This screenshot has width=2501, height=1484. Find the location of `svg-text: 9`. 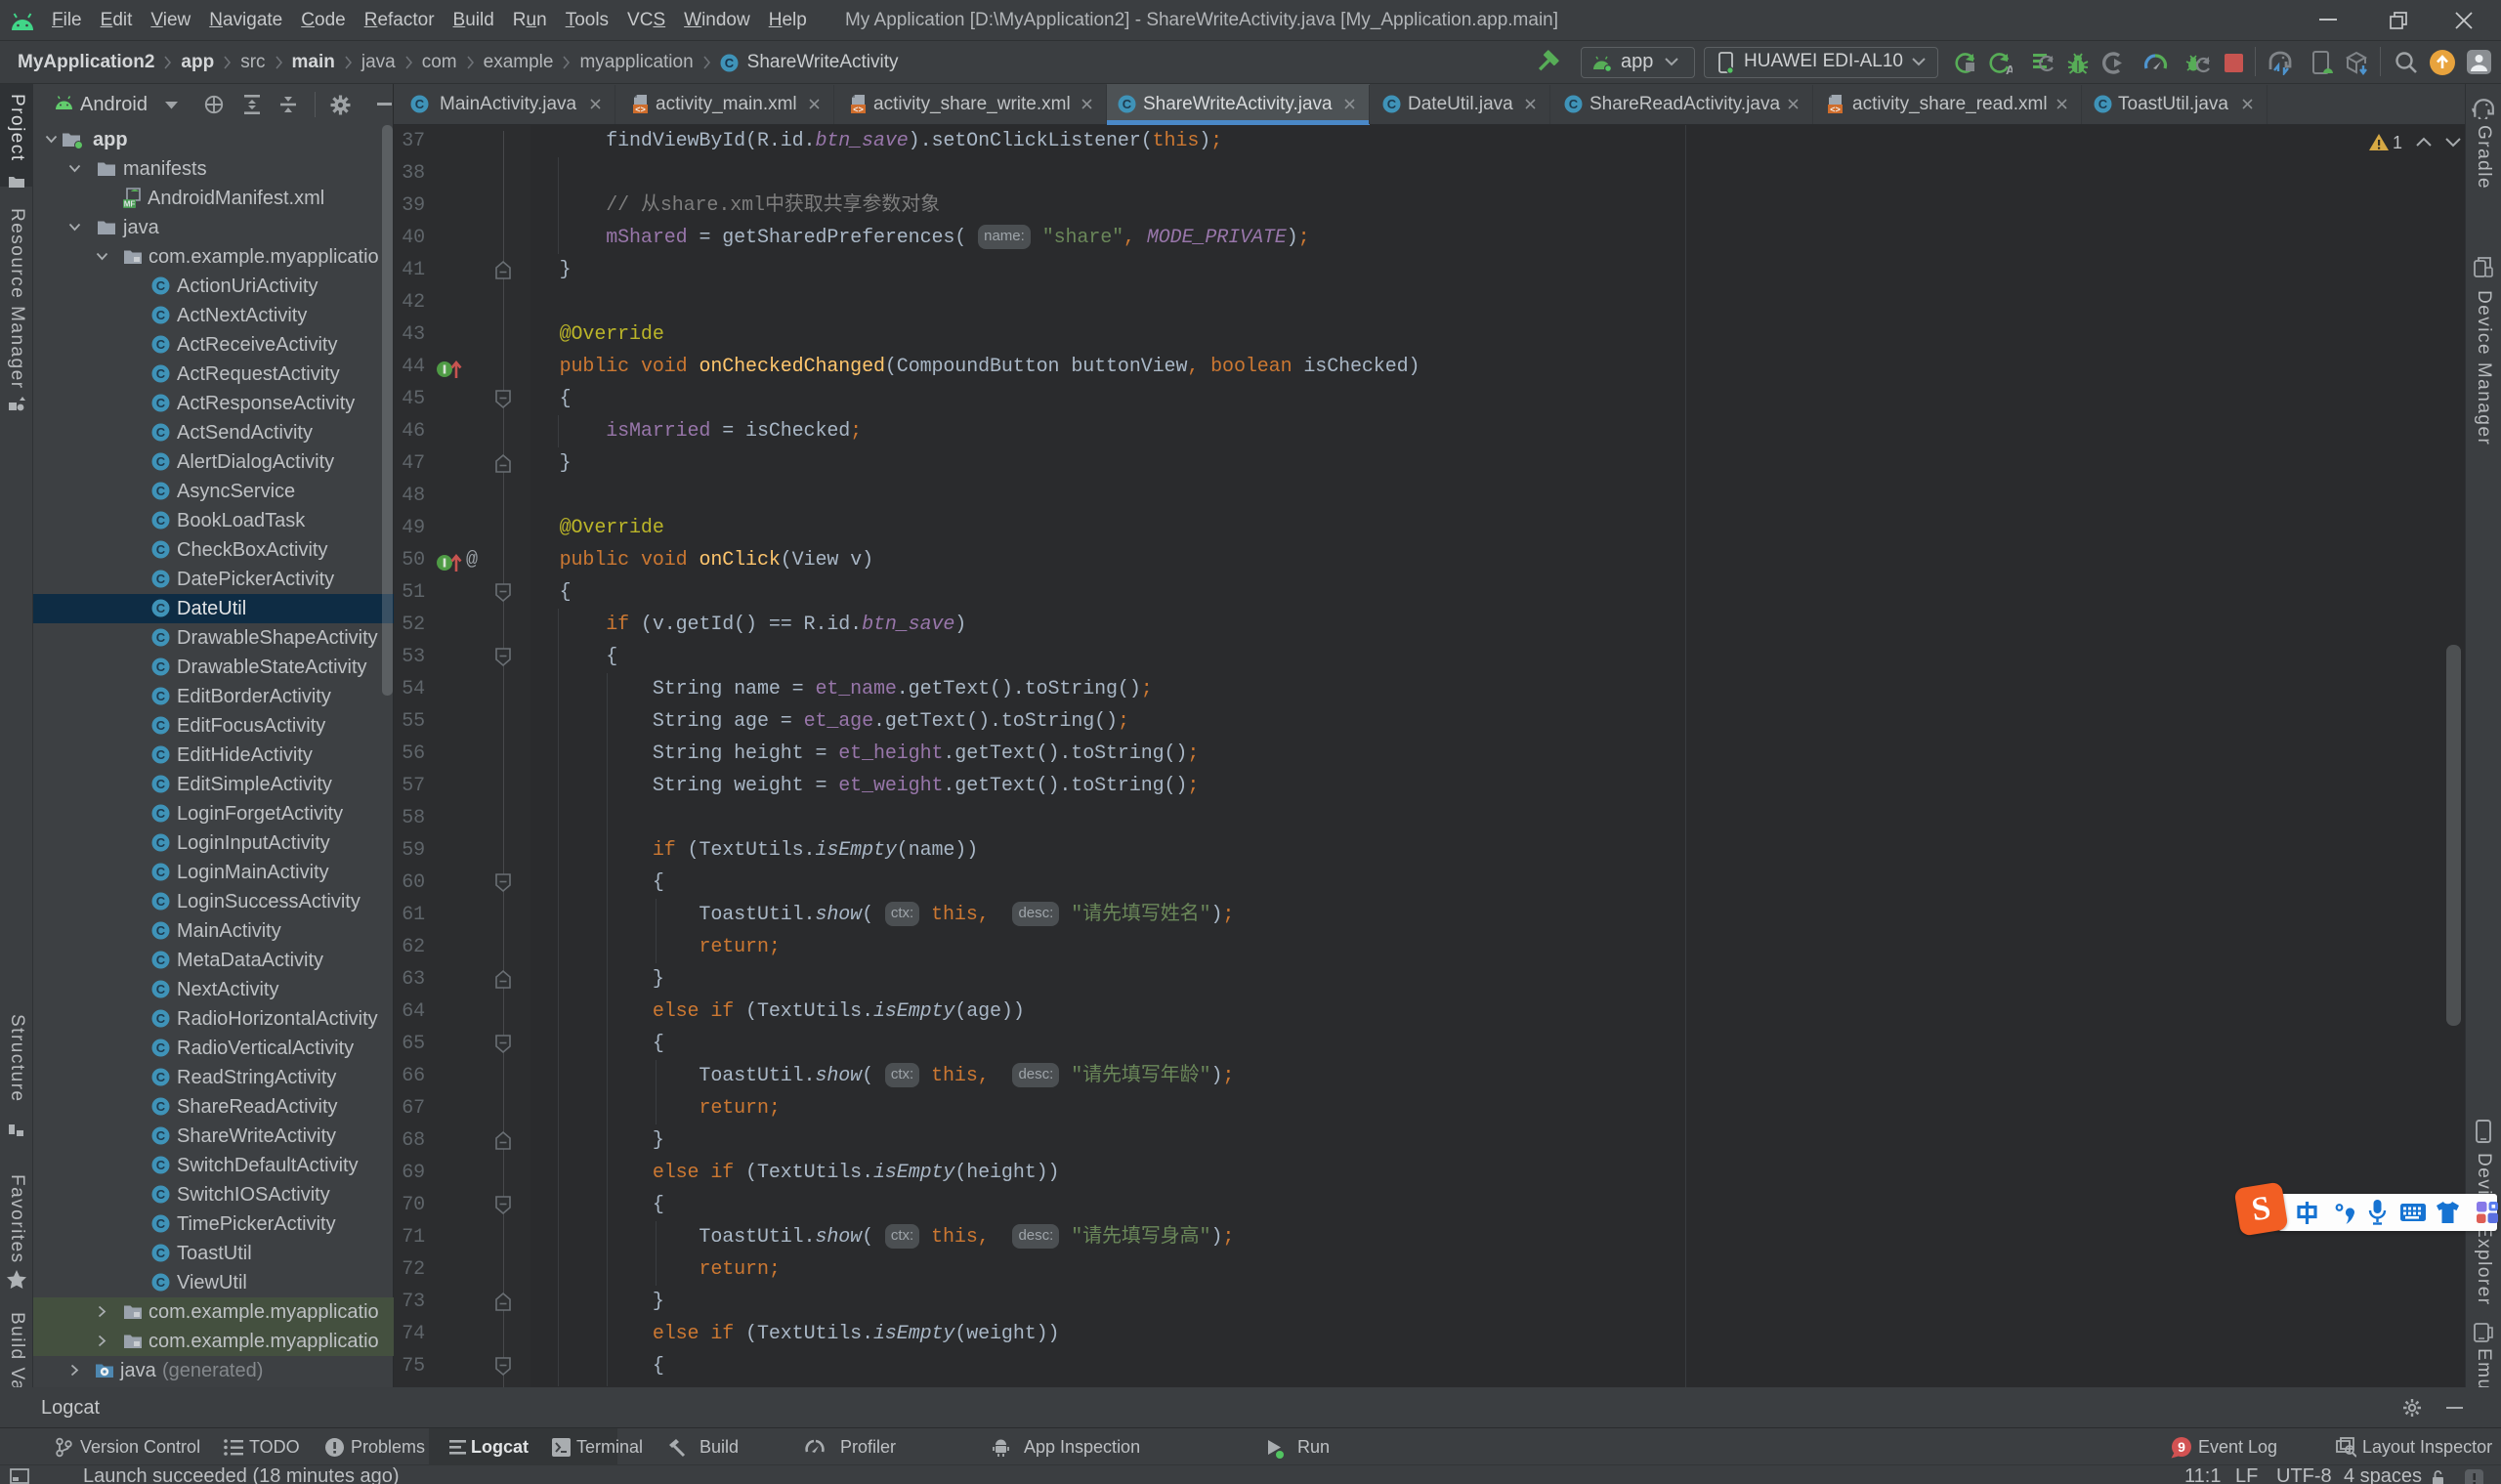

svg-text: 9 is located at coordinates (2181, 1447).